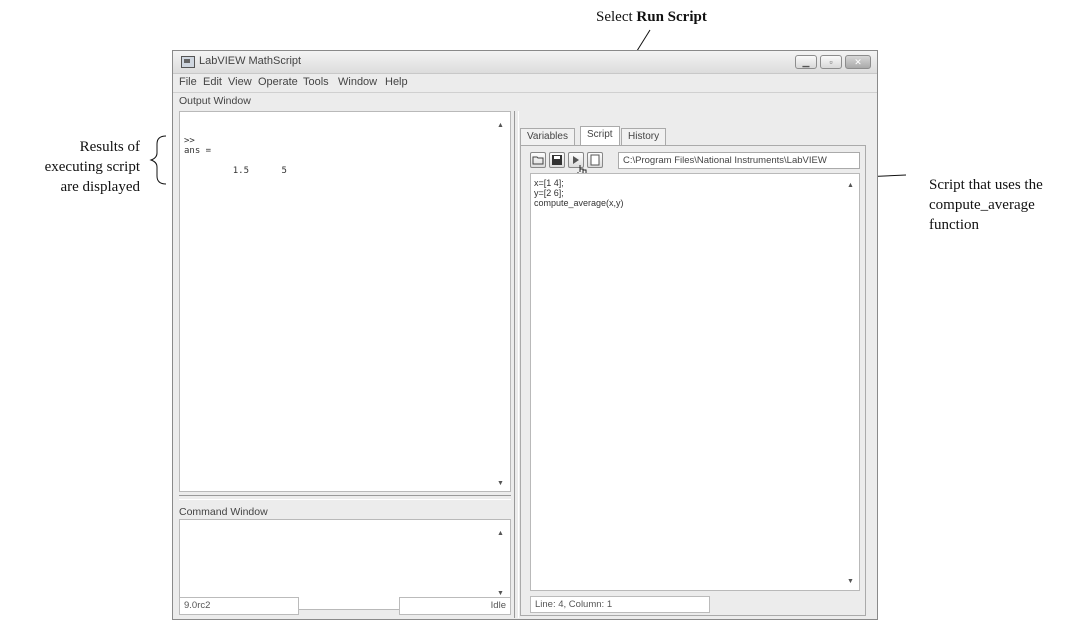  What do you see at coordinates (644, 137) in the screenshot?
I see `tab-history: History` at bounding box center [644, 137].